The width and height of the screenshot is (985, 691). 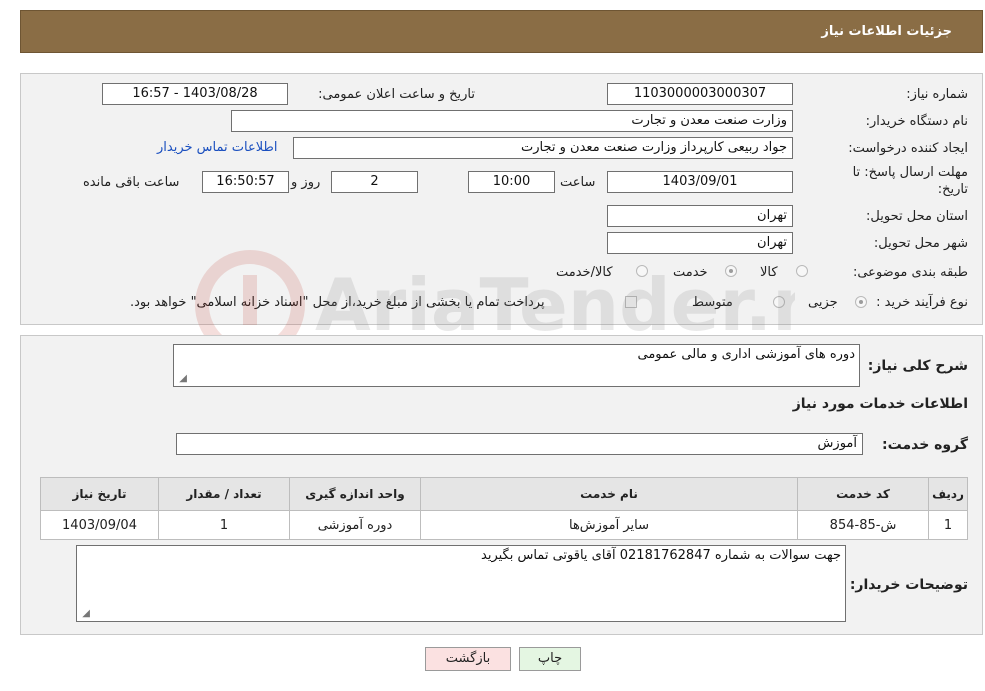 What do you see at coordinates (355, 525) in the screenshot?
I see `cell-unit: دوره آموزشی` at bounding box center [355, 525].